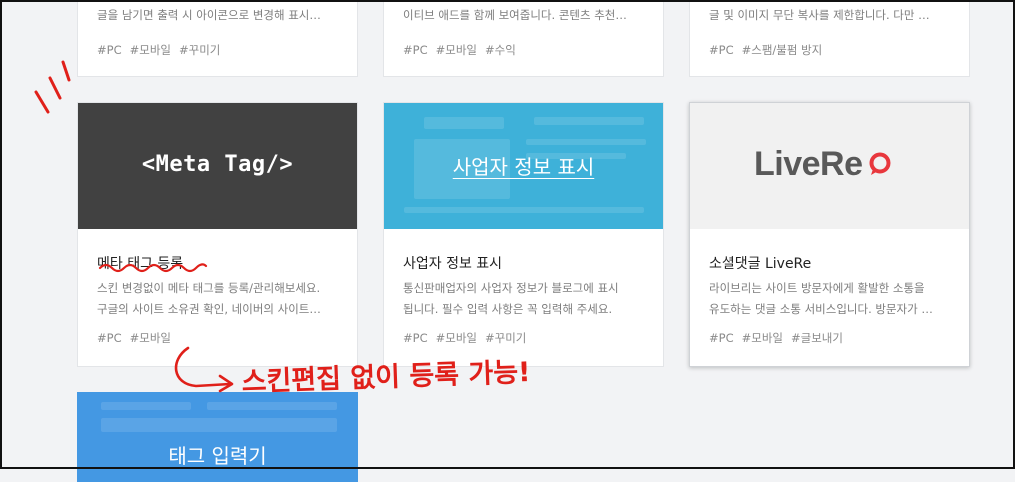 Image resolution: width=1015 pixels, height=482 pixels. I want to click on plugin-card-tags: #PC #모바일, so click(134, 338).